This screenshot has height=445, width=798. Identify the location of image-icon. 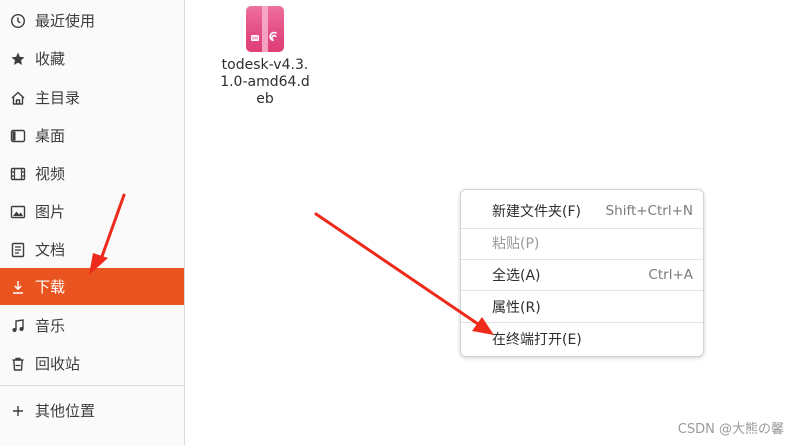
(18, 212).